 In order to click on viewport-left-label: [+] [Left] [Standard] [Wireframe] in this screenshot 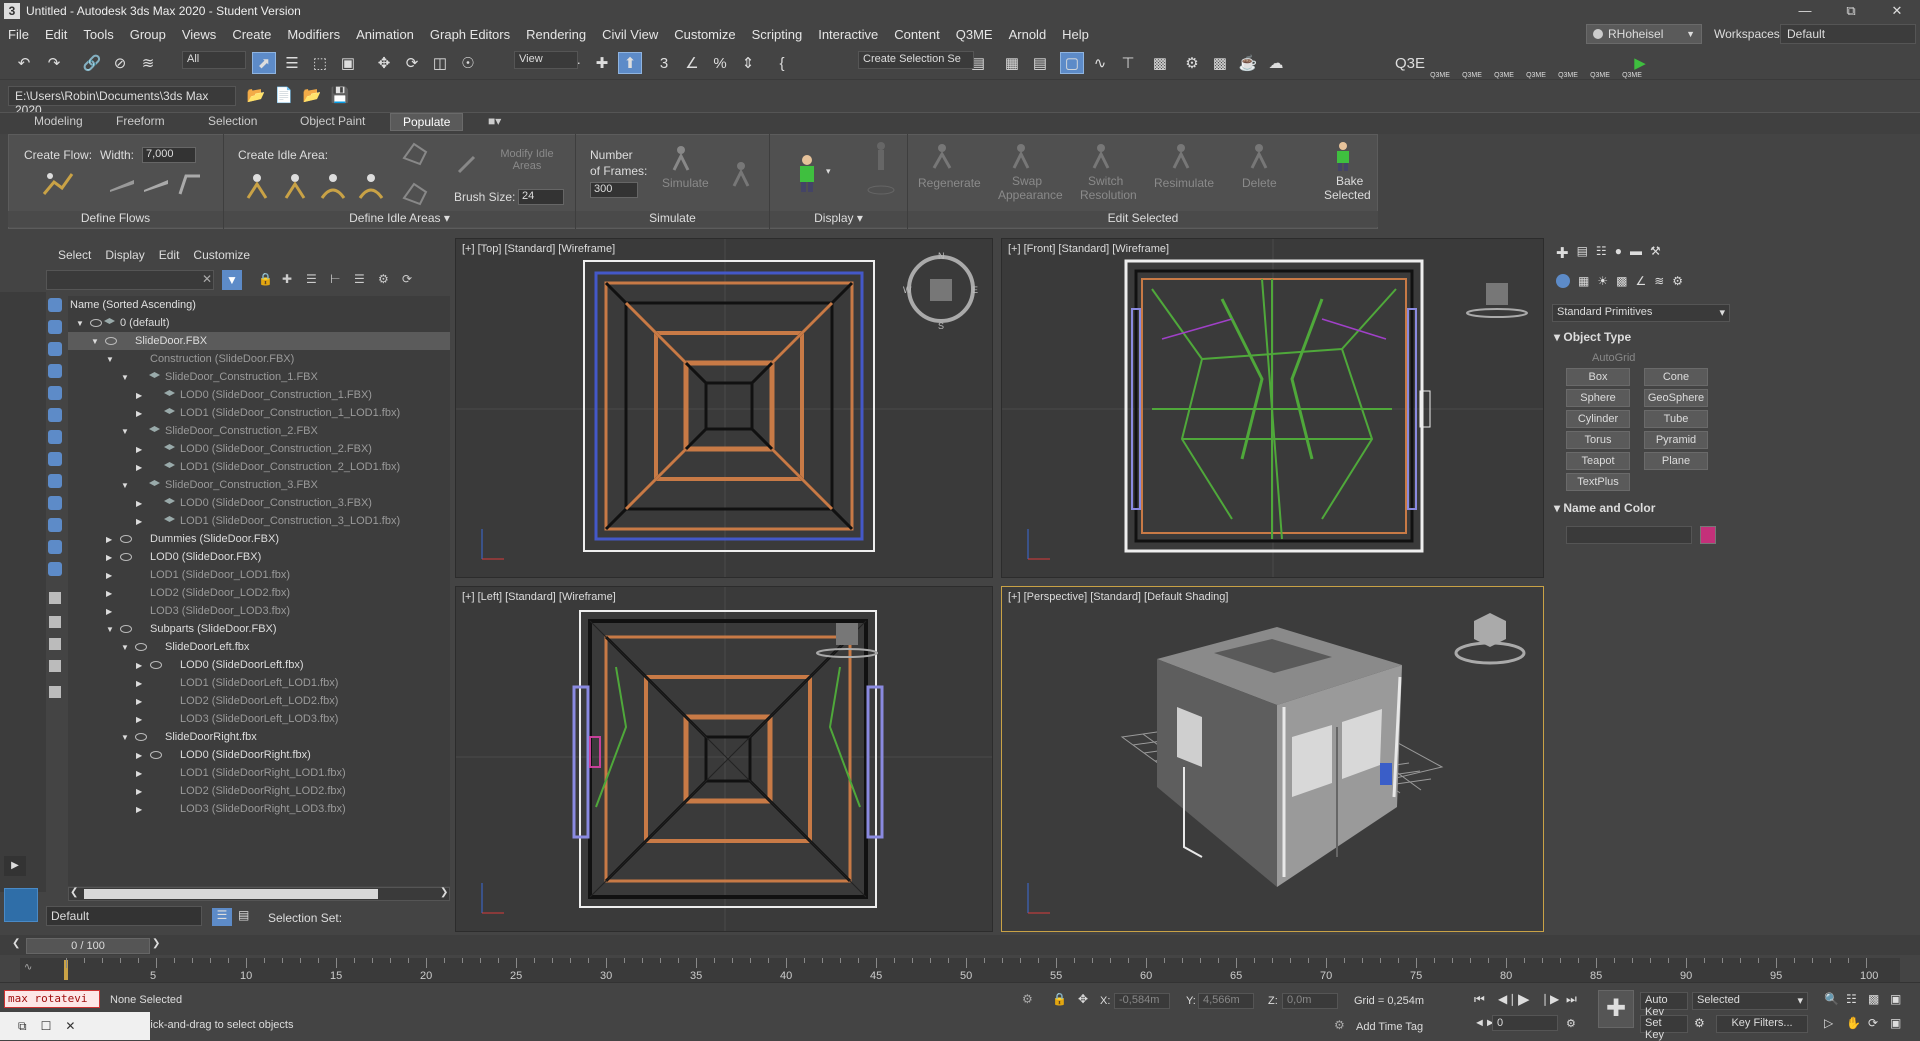, I will do `click(539, 597)`.